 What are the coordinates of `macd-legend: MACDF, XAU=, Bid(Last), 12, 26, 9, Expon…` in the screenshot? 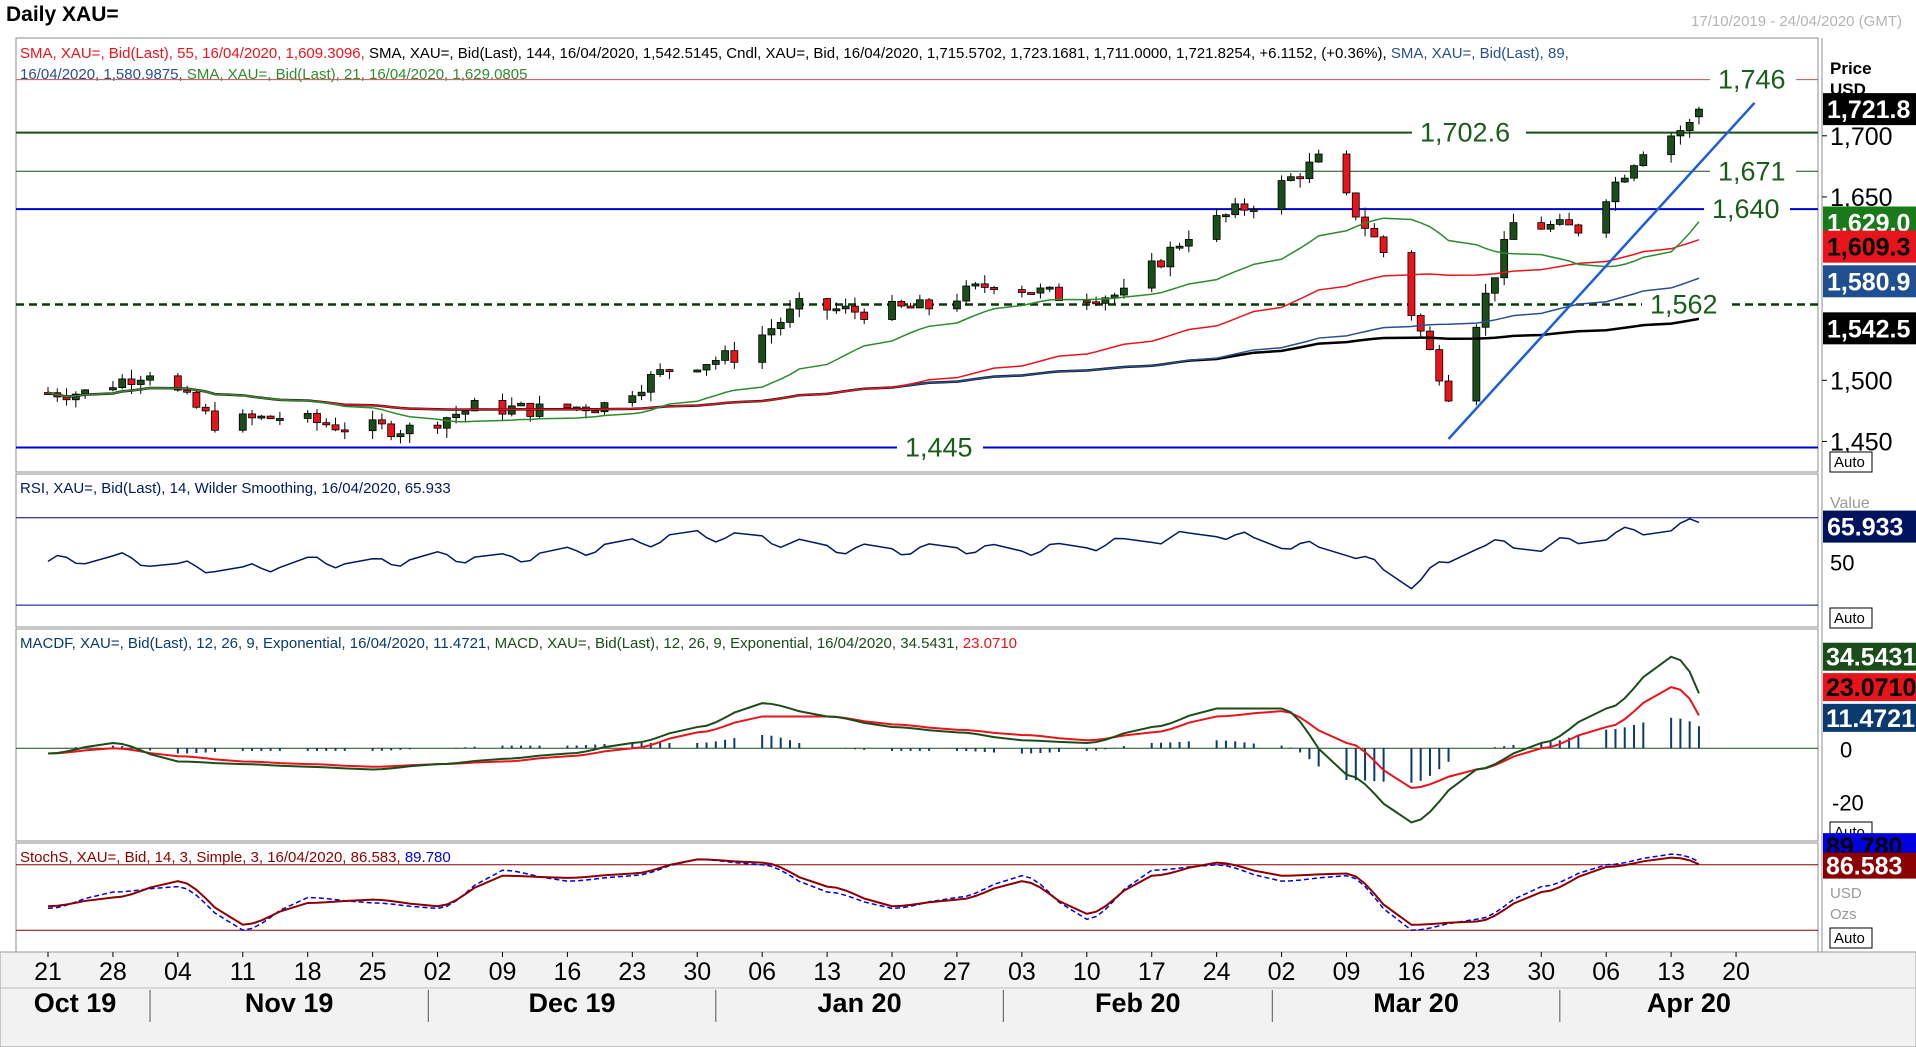 It's located at (518, 643).